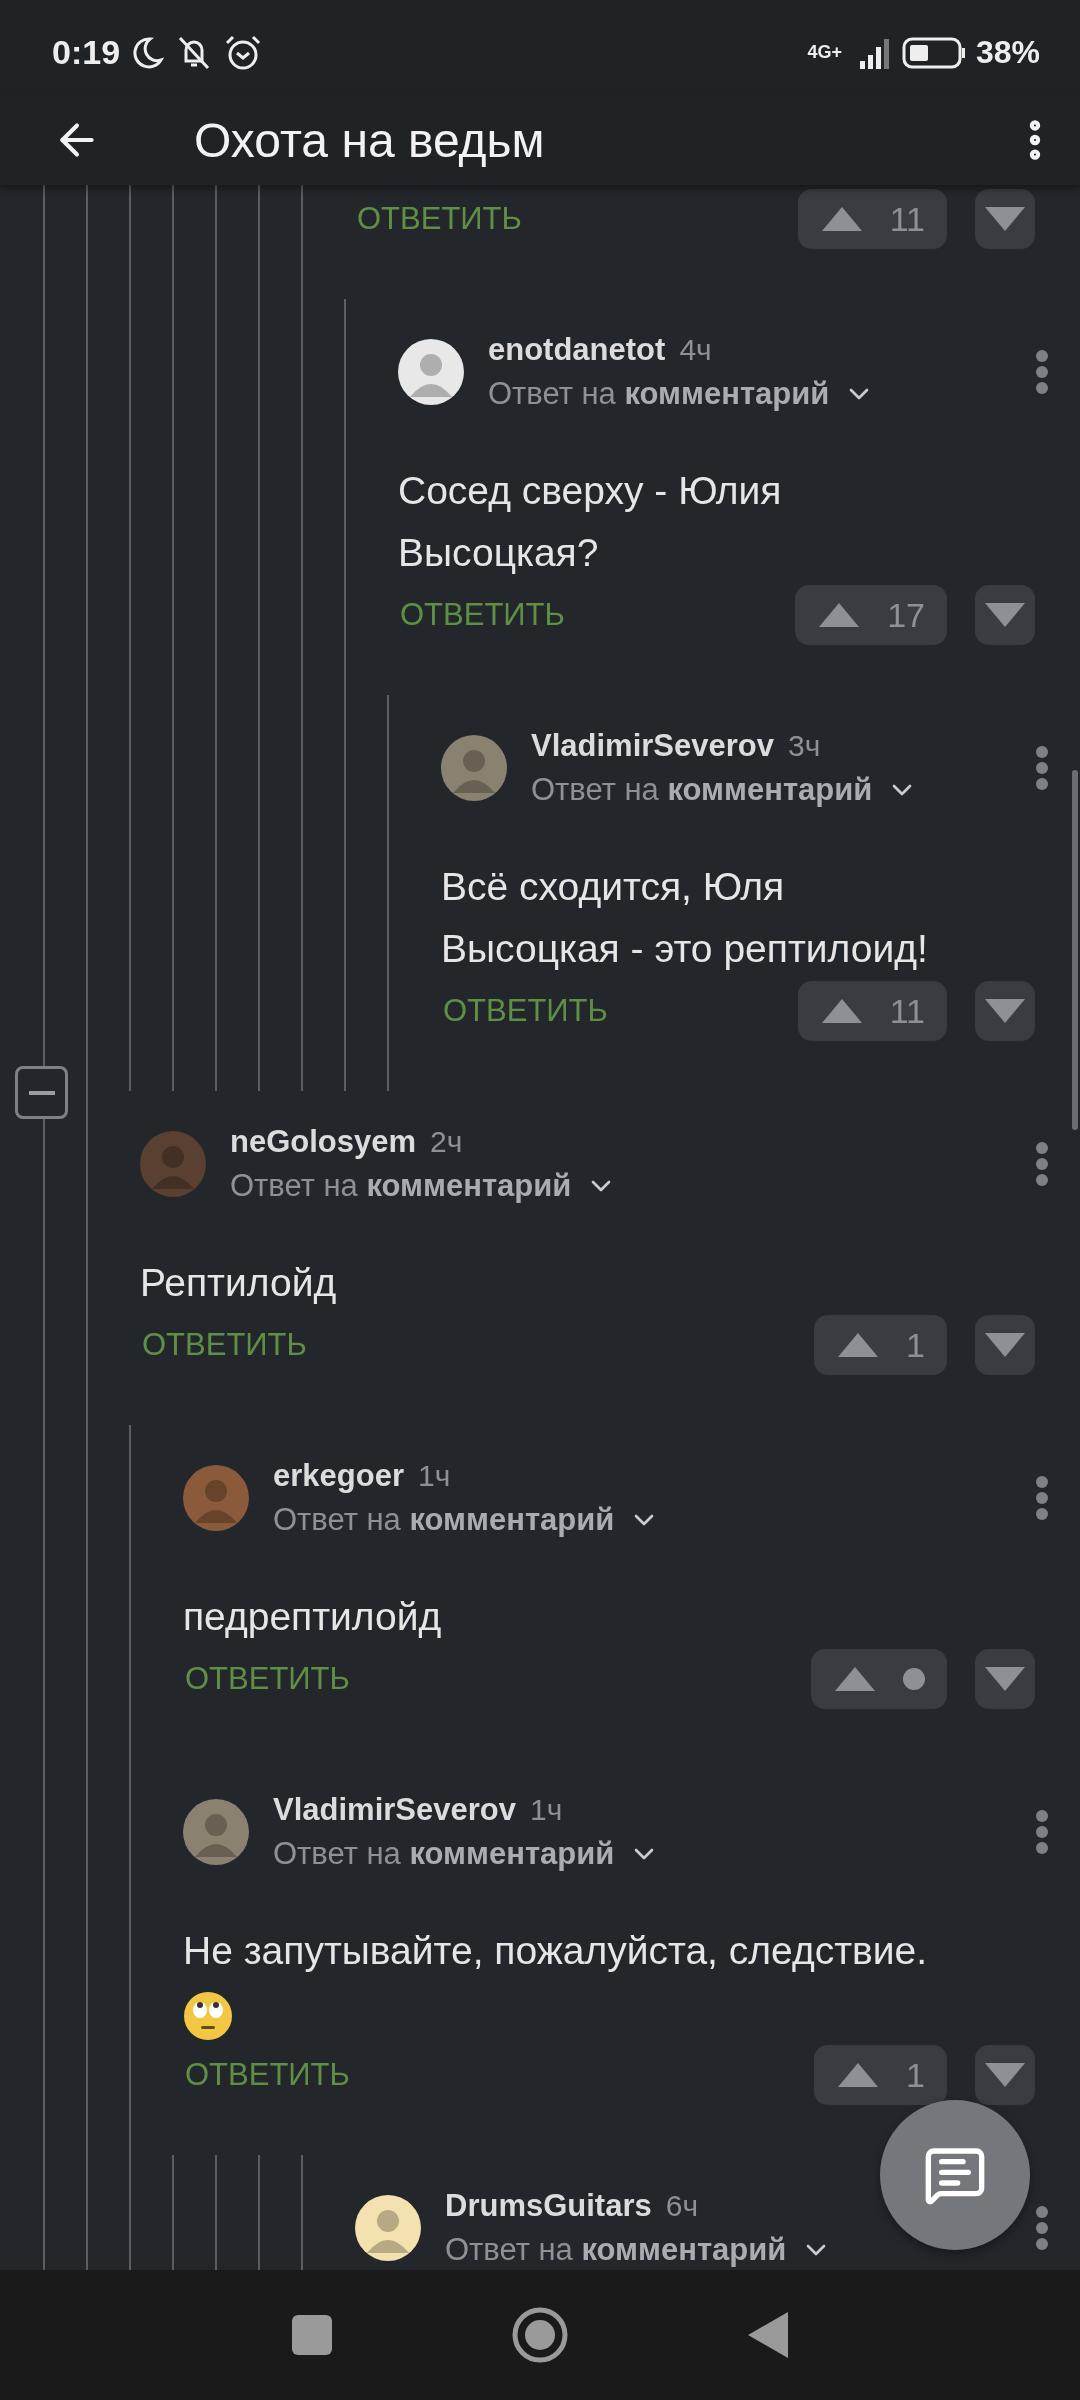 The image size is (1080, 2400). I want to click on comment-time: 3ч, so click(804, 746).